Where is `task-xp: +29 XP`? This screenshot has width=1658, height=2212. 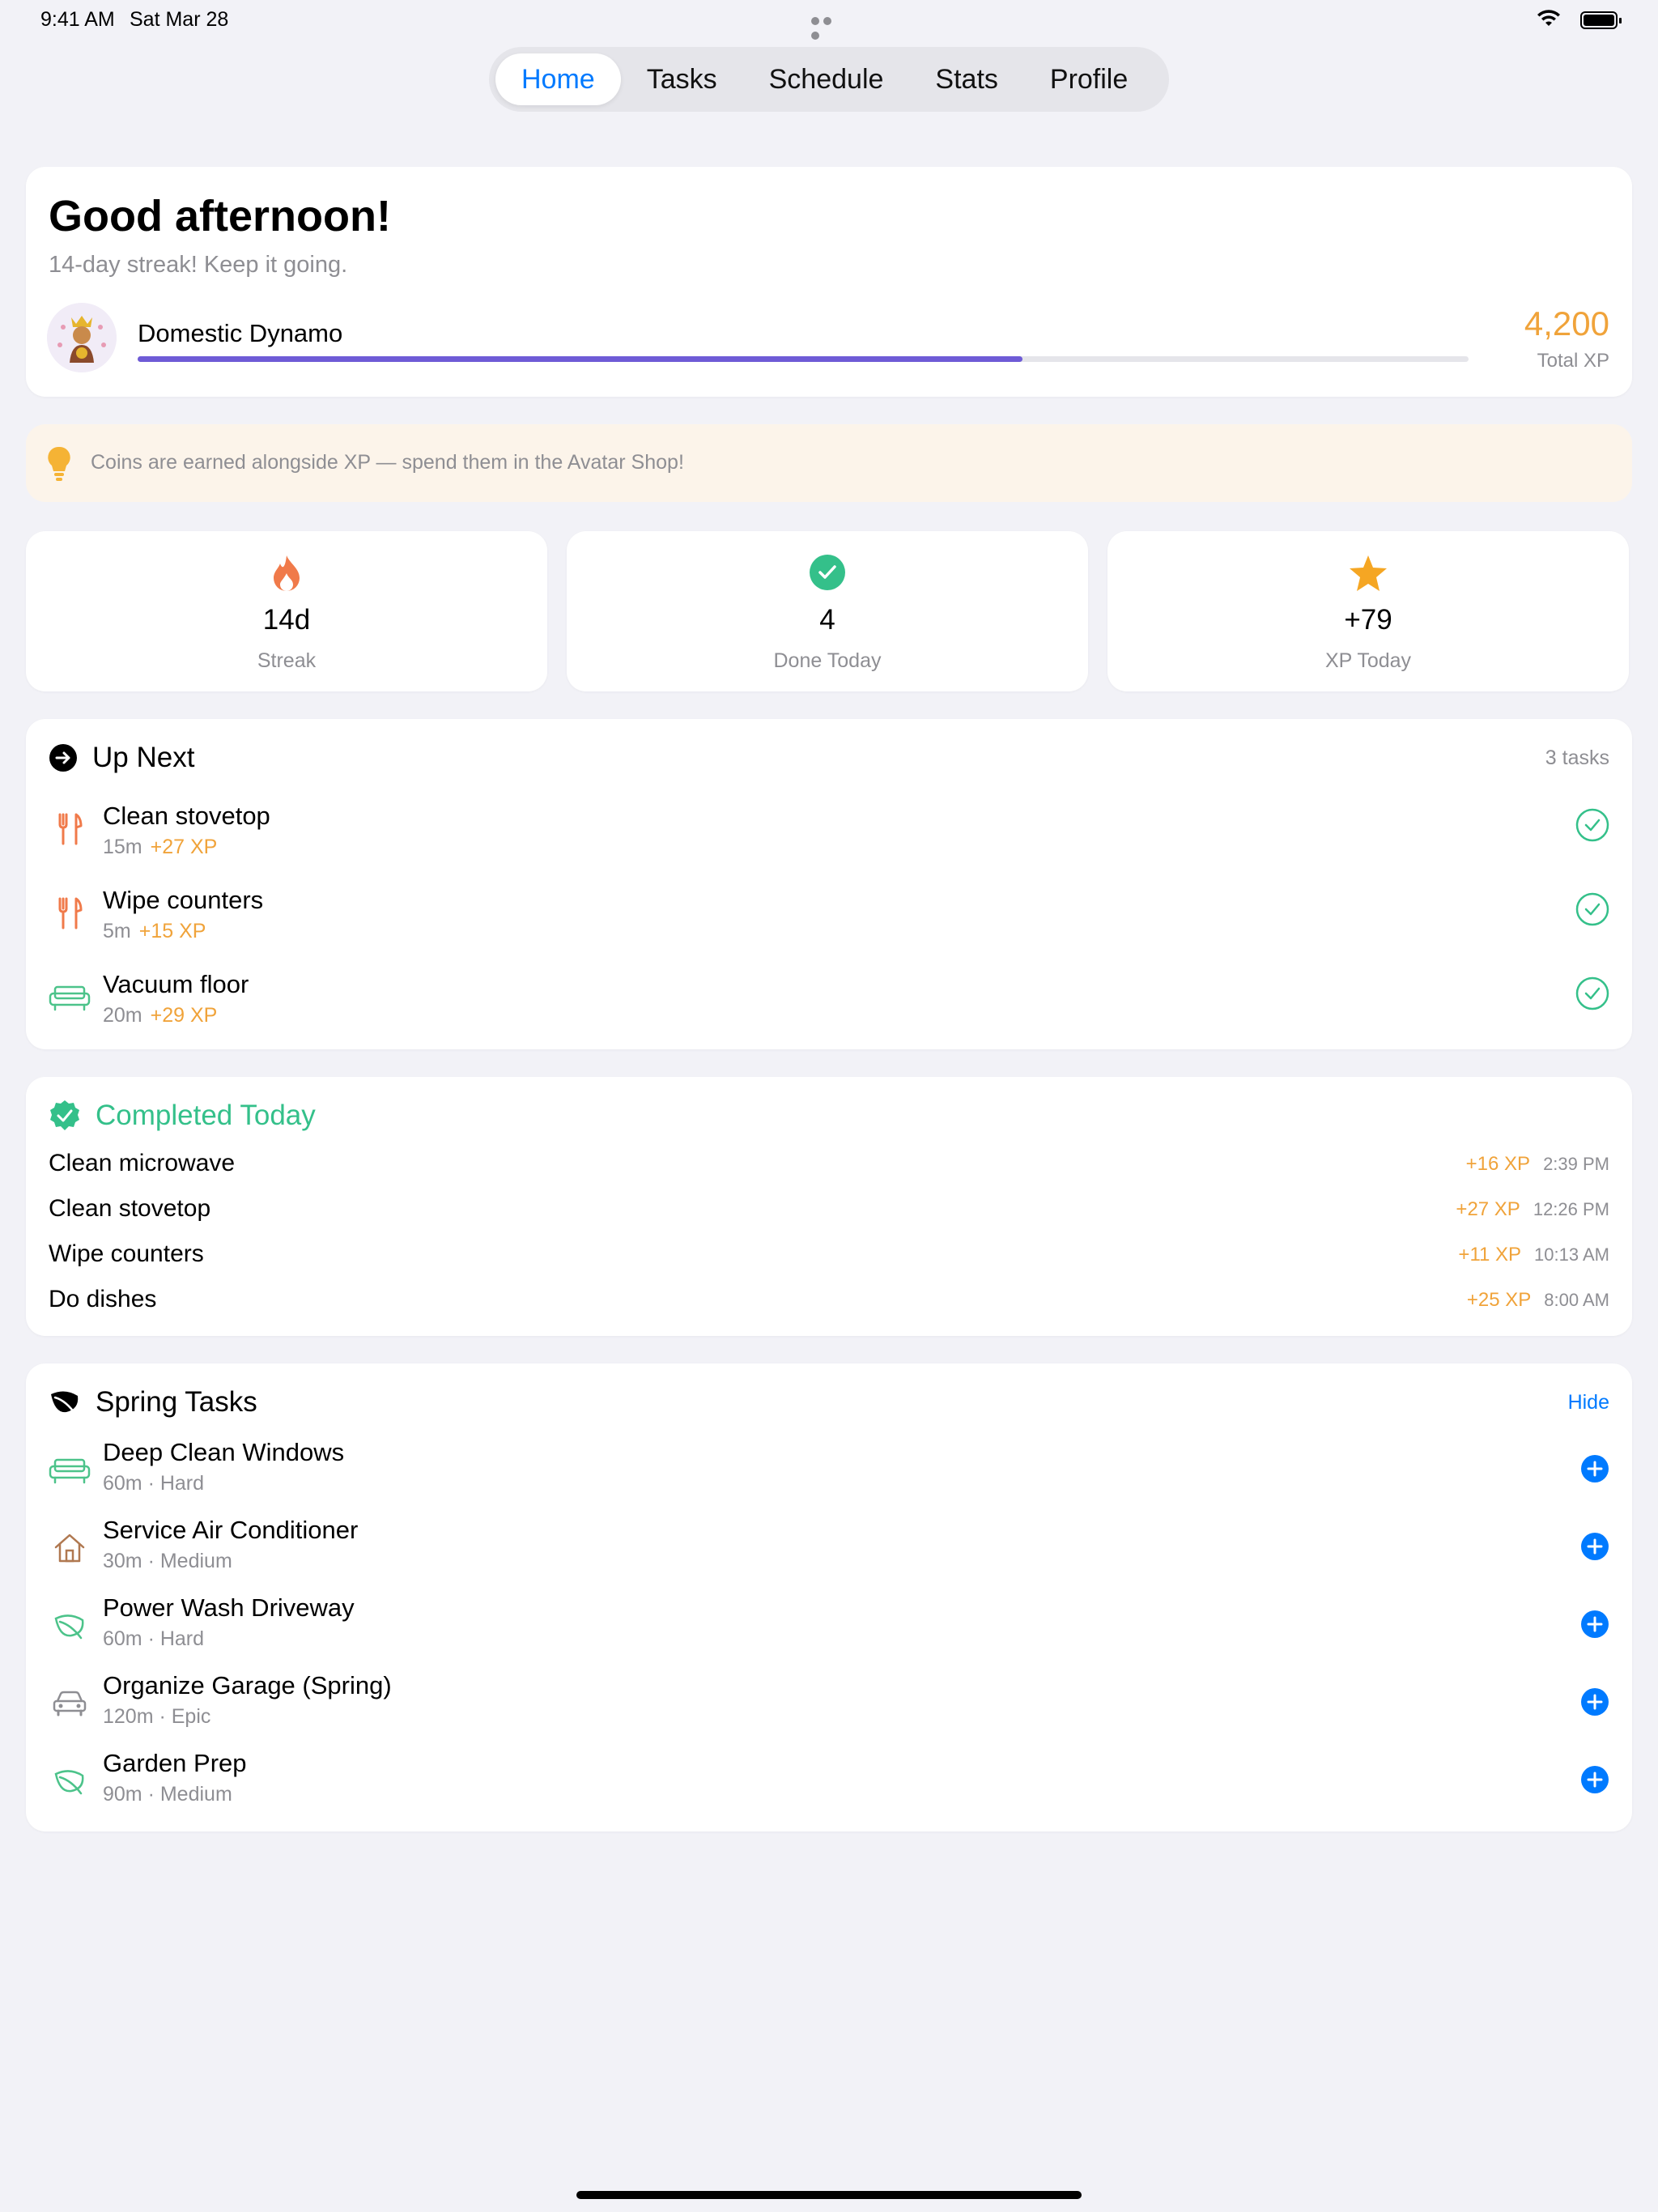 task-xp: +29 XP is located at coordinates (184, 1016).